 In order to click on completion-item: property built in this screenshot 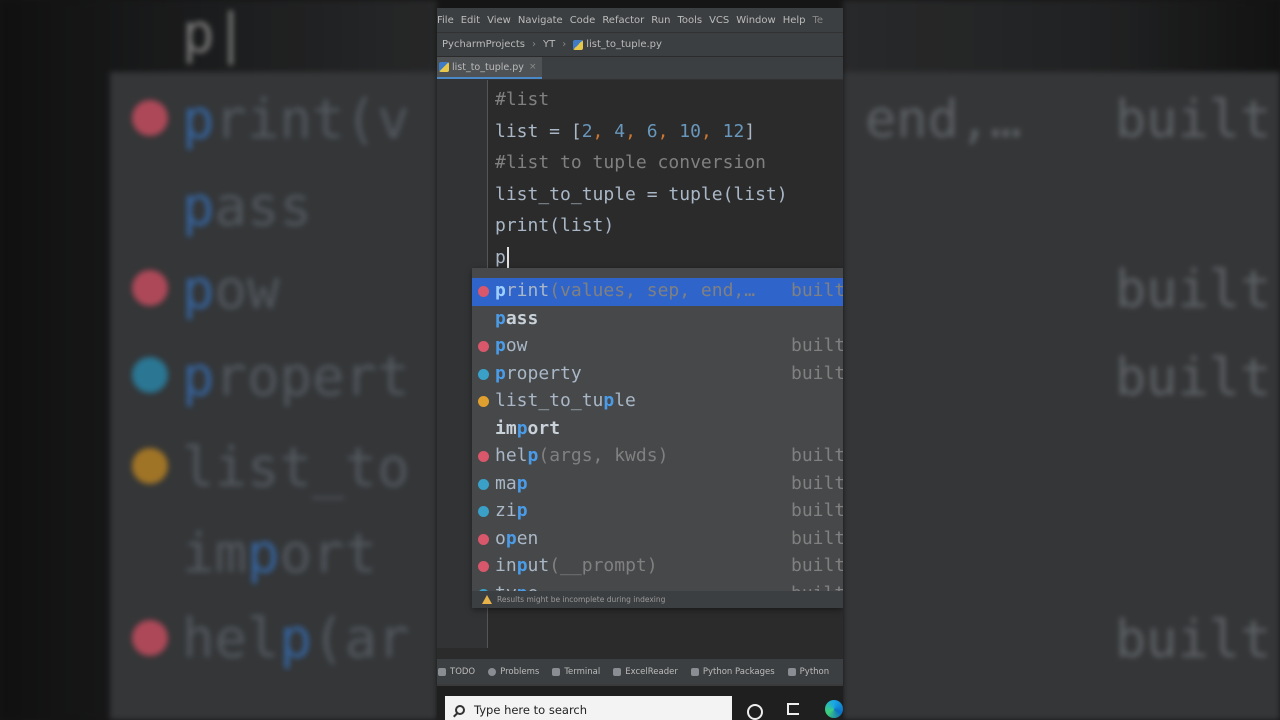, I will do `click(657, 375)`.